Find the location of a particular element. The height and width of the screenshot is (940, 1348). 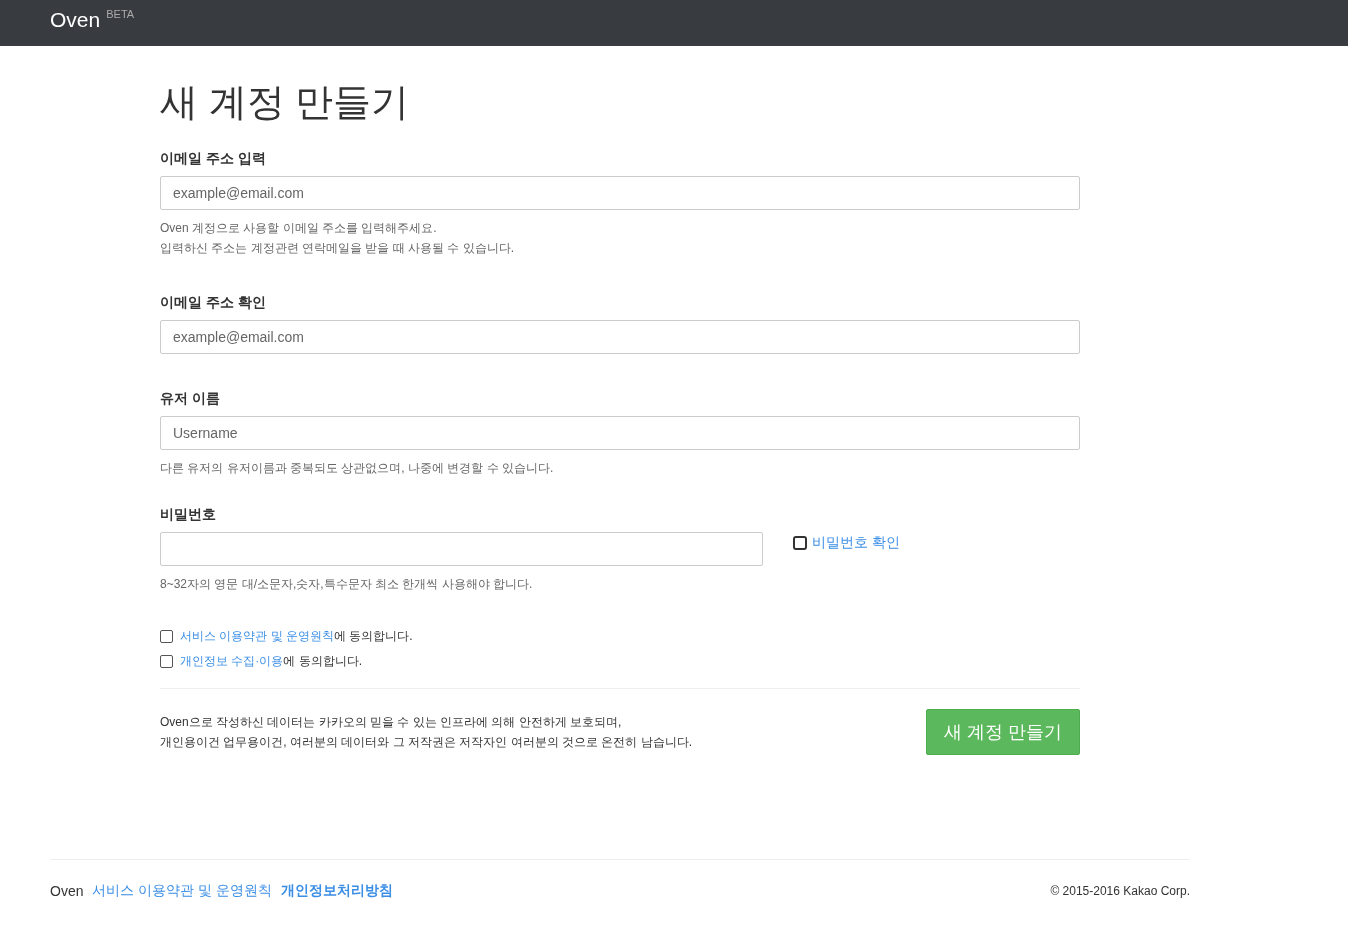

footer-brand: Oven is located at coordinates (67, 890).